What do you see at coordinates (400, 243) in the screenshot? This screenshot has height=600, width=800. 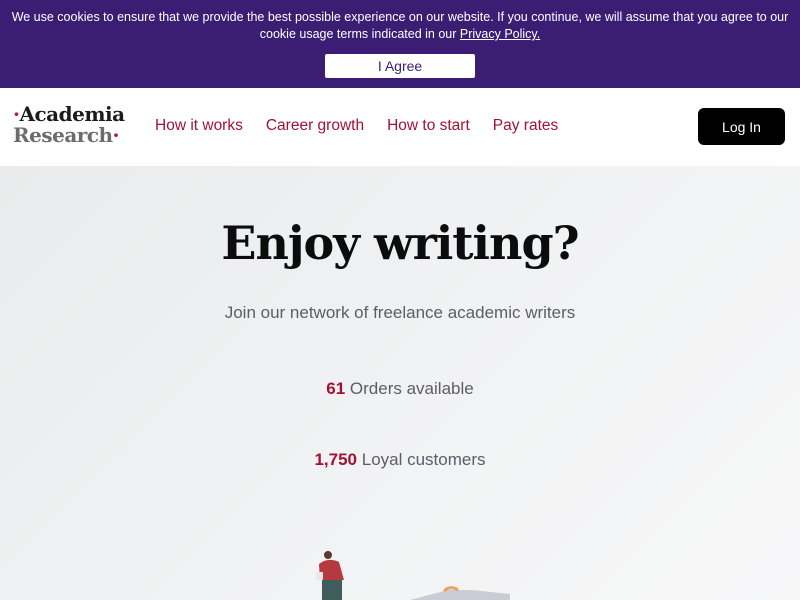 I see `hero-title: Enjoy writing?` at bounding box center [400, 243].